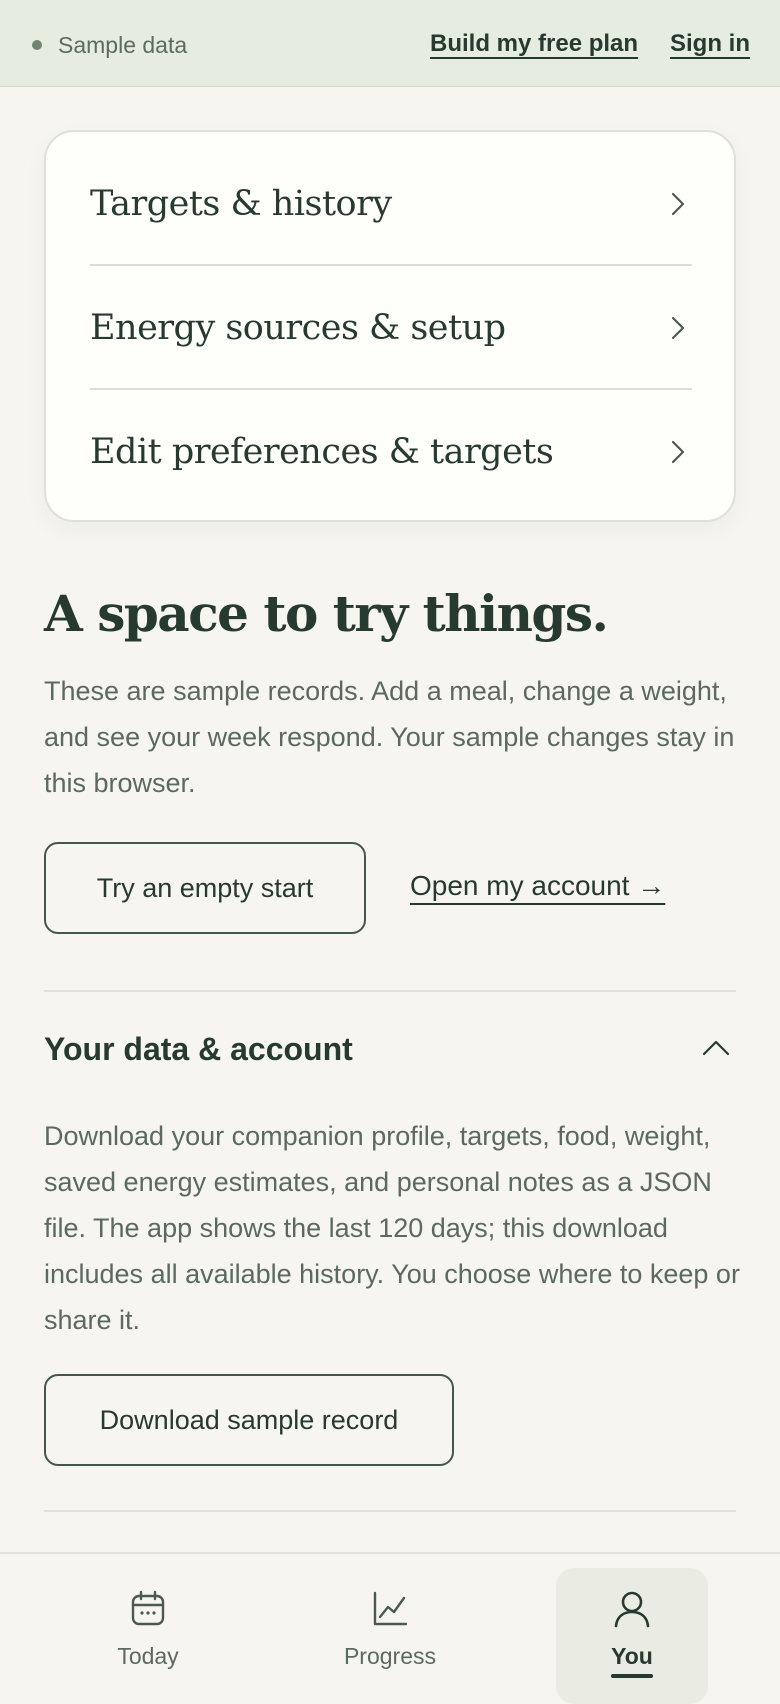 Image resolution: width=780 pixels, height=1704 pixels. Describe the element at coordinates (37, 45) in the screenshot. I see `status-dot-icon` at that location.